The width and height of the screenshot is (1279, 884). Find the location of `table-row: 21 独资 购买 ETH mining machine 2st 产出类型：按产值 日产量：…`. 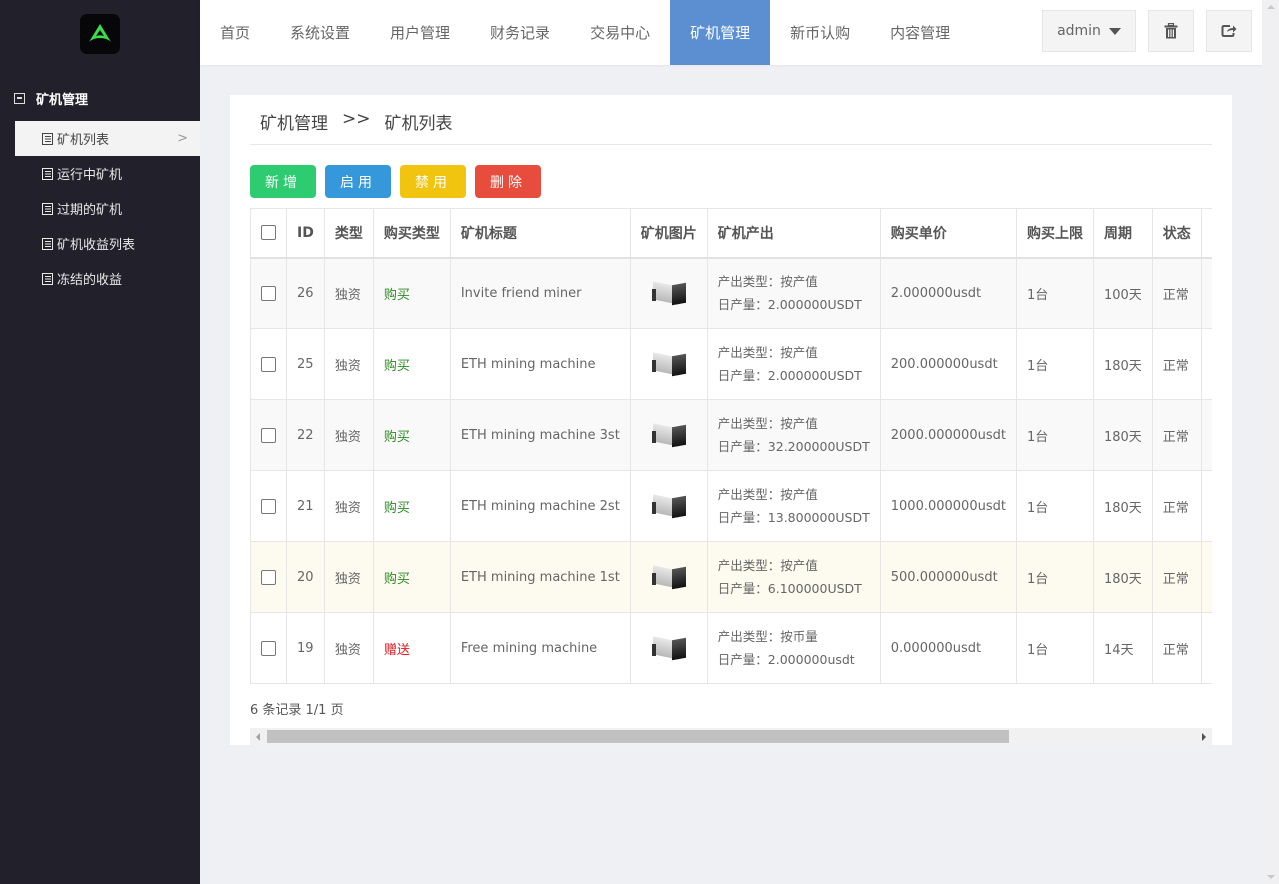

table-row: 21 独资 购买 ETH mining machine 2st 产出类型：按产值 日产量：… is located at coordinates (731, 506).